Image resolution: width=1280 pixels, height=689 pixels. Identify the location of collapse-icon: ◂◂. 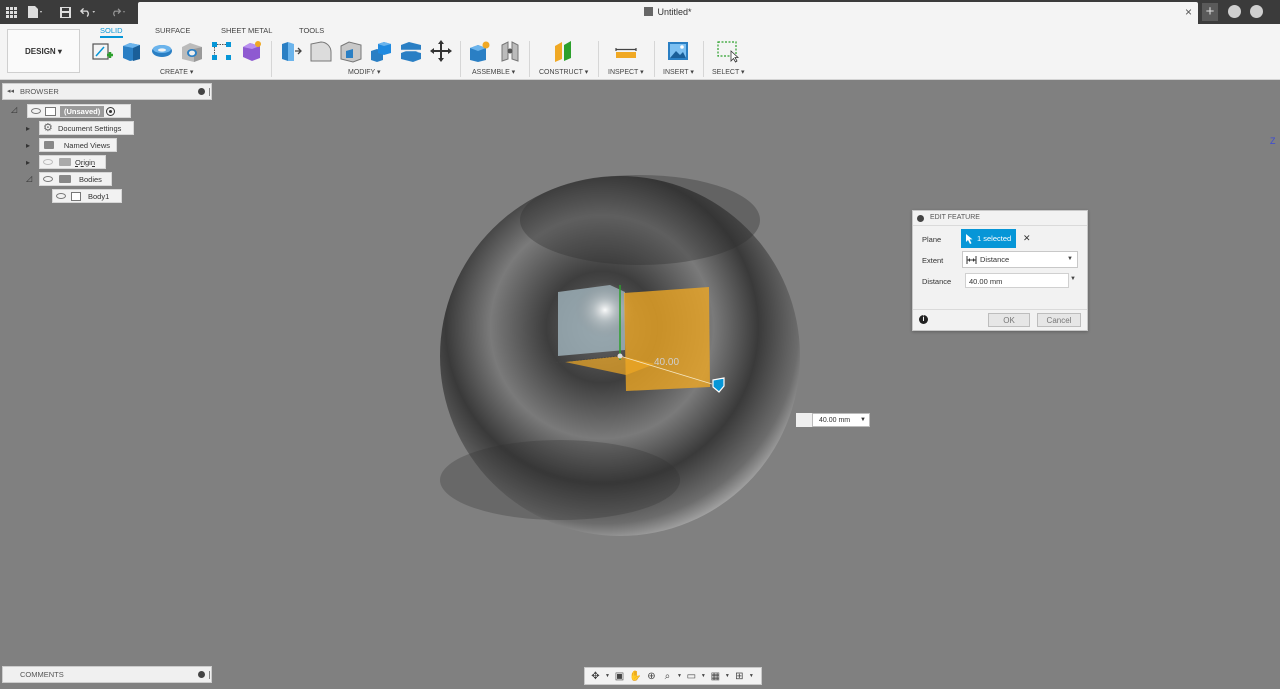
(10, 91).